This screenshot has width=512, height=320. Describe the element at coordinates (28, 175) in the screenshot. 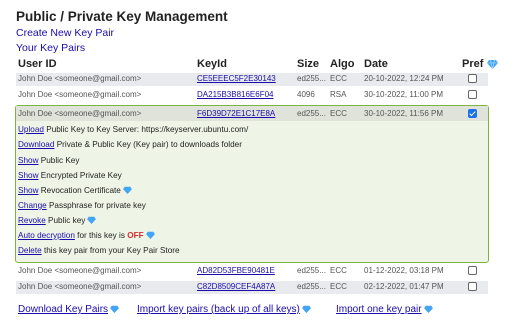

I see `show-encrypted-key-link: Show` at that location.